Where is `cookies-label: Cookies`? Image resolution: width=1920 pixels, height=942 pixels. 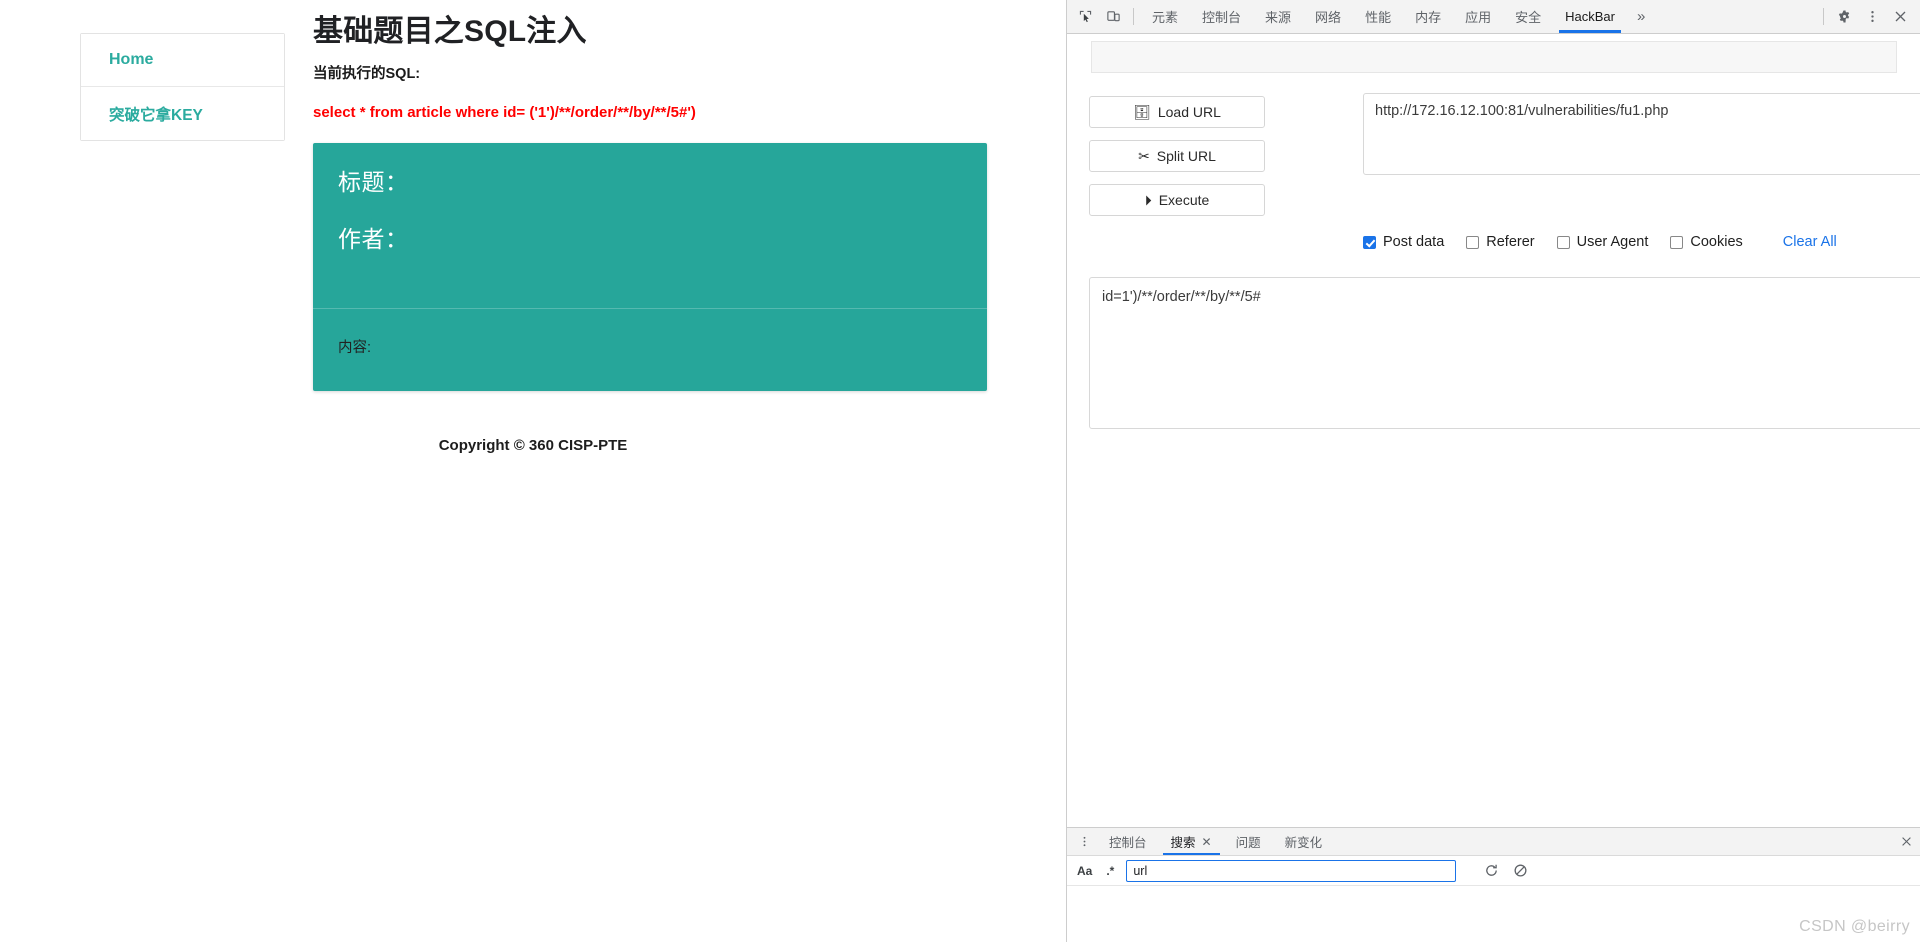 cookies-label: Cookies is located at coordinates (1716, 242).